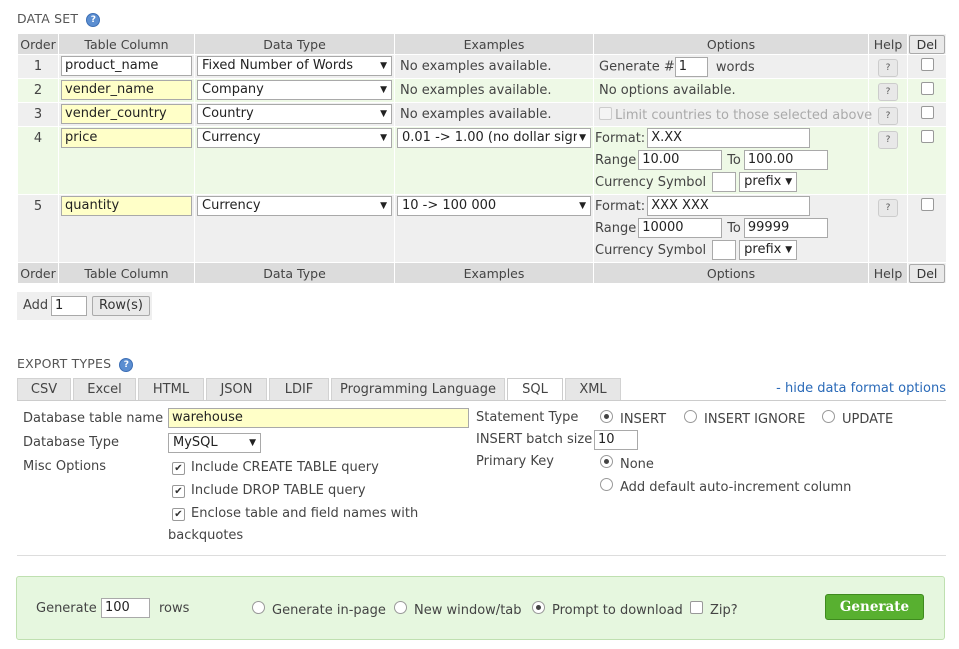  I want to click on range-to-input: 100.00, so click(785, 160).